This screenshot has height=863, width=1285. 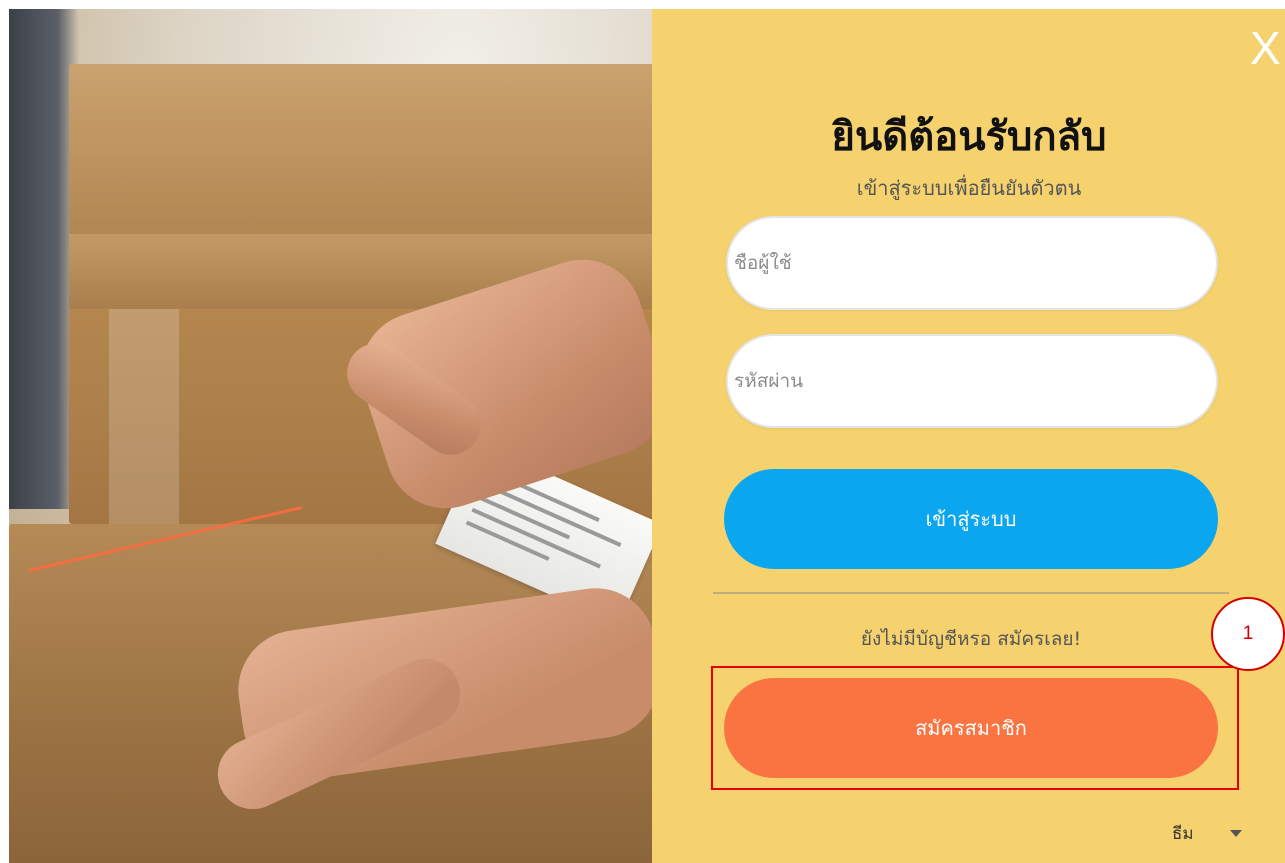 I want to click on label-line, so click(x=536, y=538).